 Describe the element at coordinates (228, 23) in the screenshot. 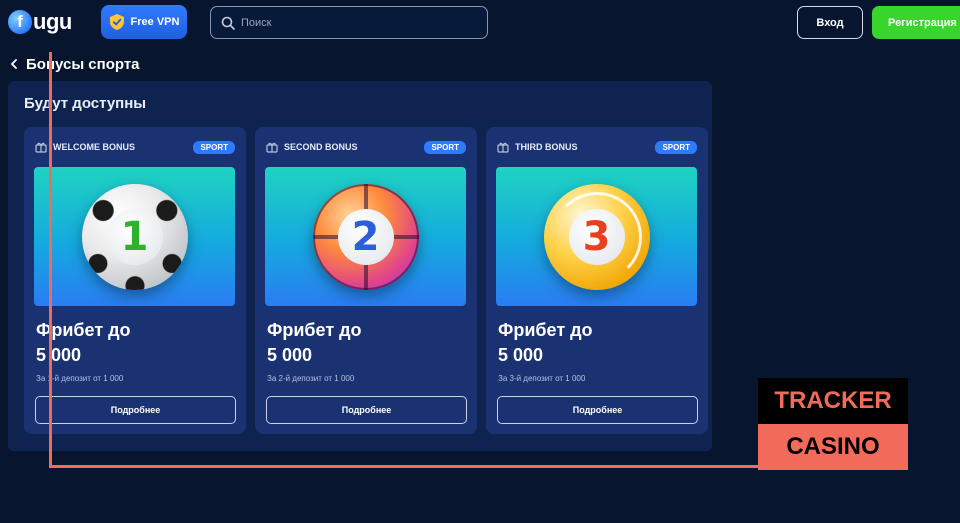

I see `search-icon` at that location.